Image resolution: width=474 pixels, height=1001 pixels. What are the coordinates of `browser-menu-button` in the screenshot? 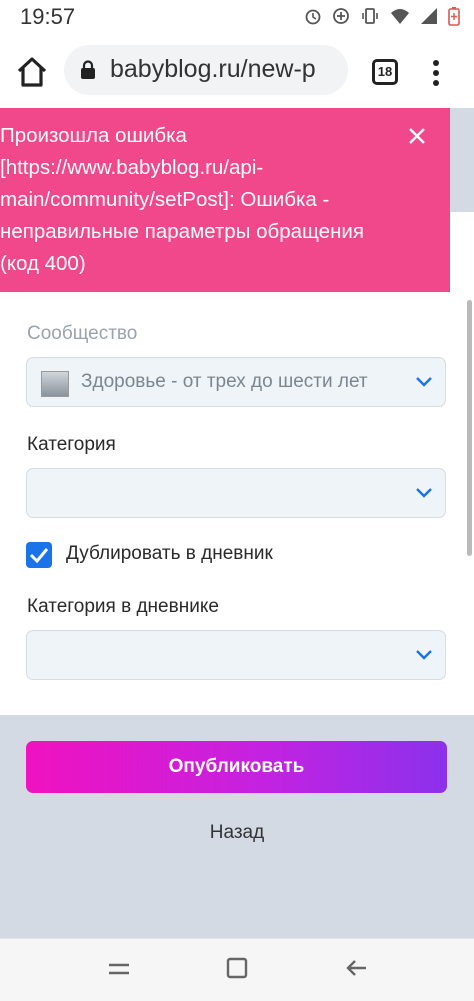 It's located at (436, 73).